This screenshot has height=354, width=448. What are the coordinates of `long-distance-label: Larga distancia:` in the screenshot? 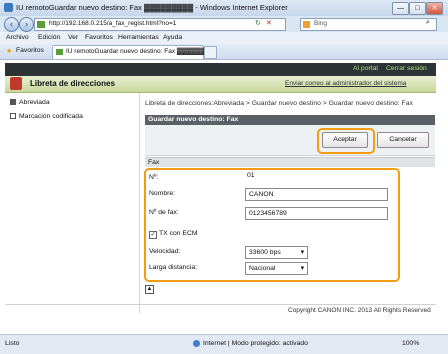 It's located at (173, 267).